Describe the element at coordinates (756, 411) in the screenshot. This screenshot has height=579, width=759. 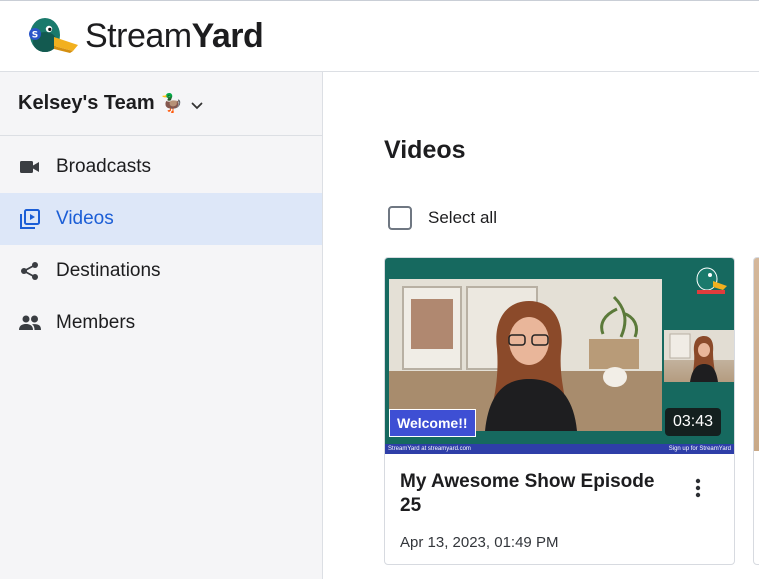
I see `video-card-partial` at that location.